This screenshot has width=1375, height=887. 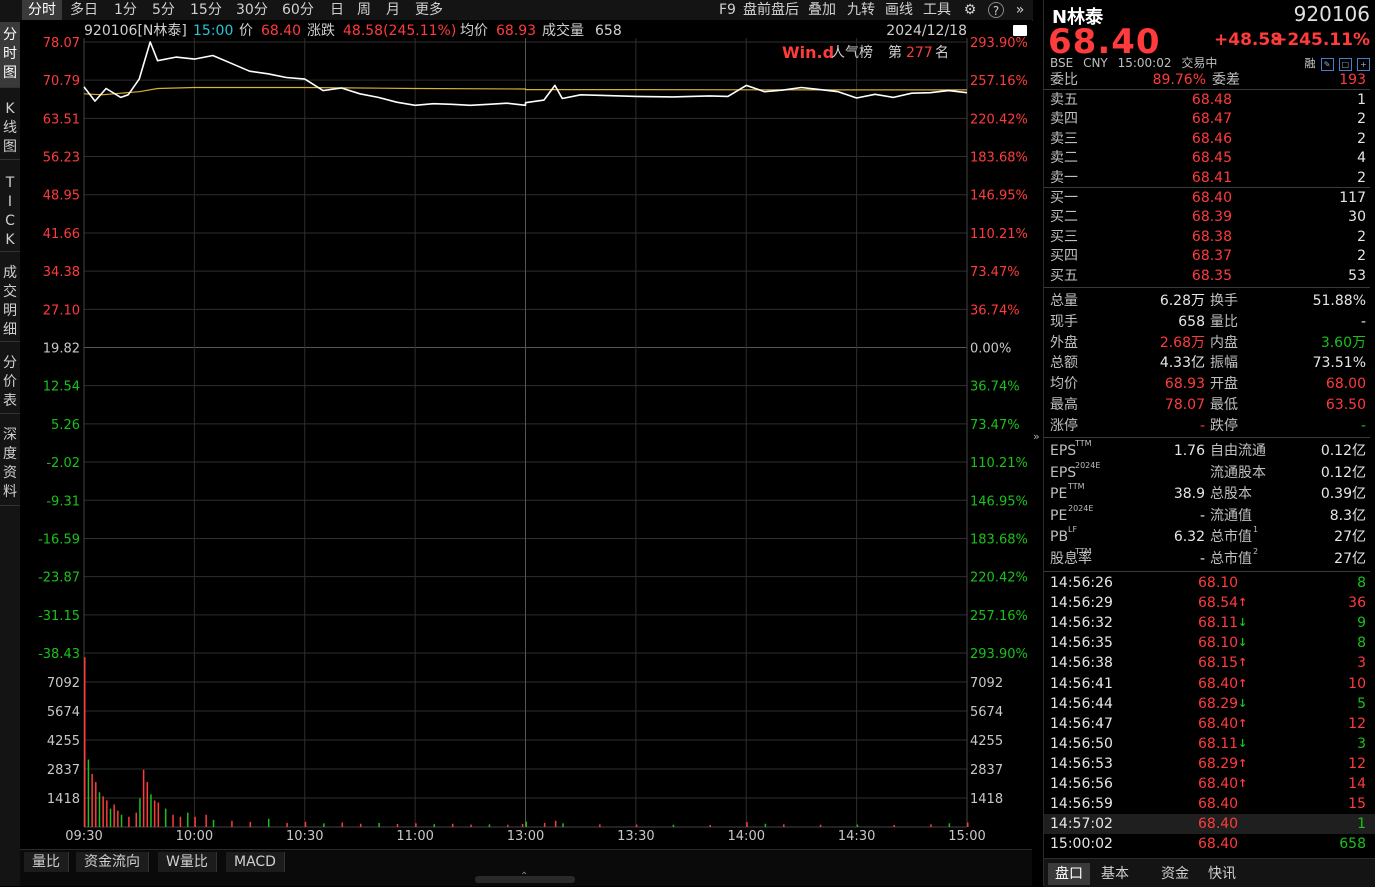 I want to click on sidebar-item-tick: TICK, so click(x=10, y=211).